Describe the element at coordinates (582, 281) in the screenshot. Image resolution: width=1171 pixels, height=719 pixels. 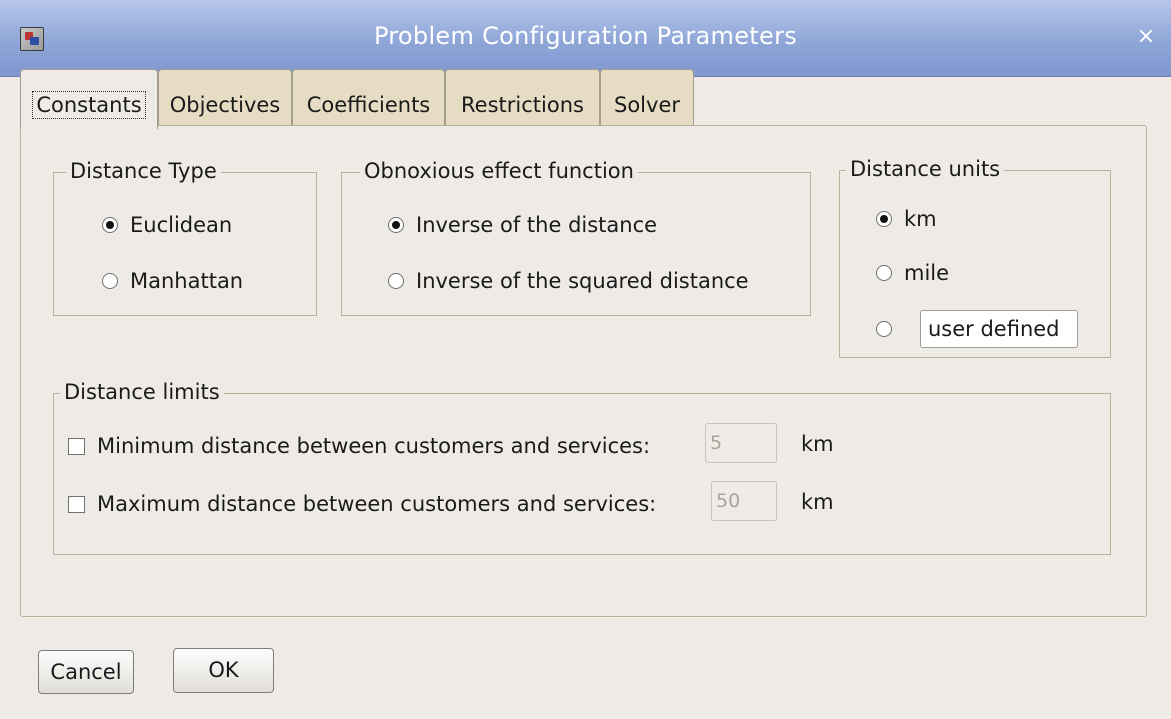
I see `inverse-squared-distance-label: Inverse of the squared distance` at that location.